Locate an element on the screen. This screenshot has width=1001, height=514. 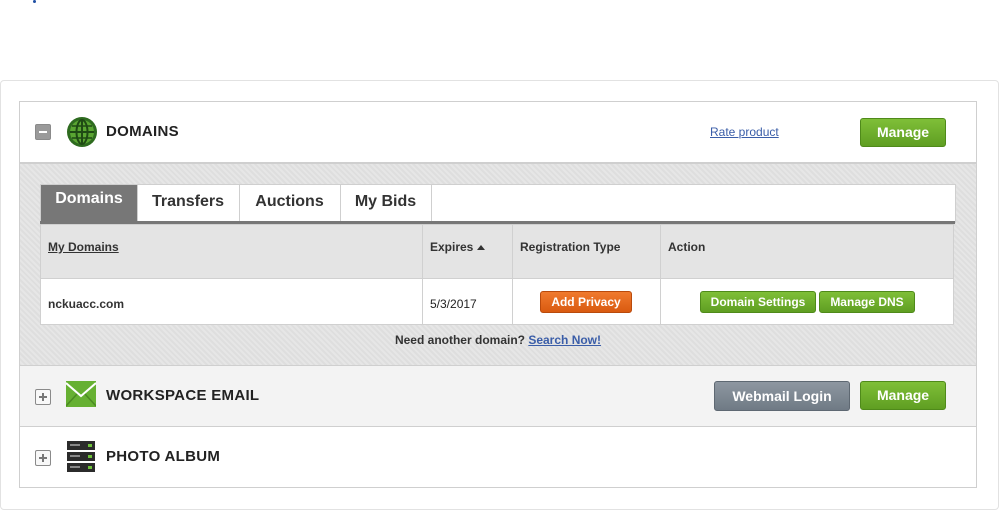
need-another-domain: Need another domain? Search Now! is located at coordinates (498, 340).